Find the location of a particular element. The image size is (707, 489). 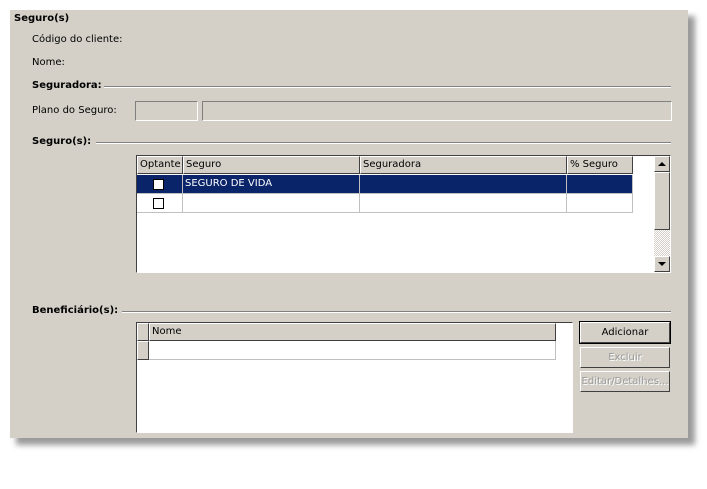

col-header-pct-seguro: % Seguro is located at coordinates (600, 165).